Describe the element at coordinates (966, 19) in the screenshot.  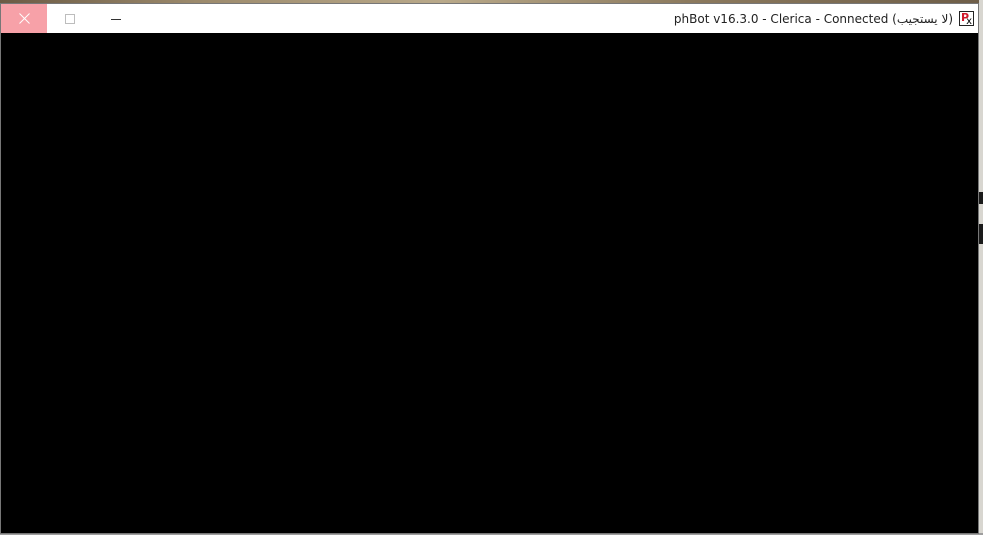
I see `phbot-app-icon: Px` at that location.